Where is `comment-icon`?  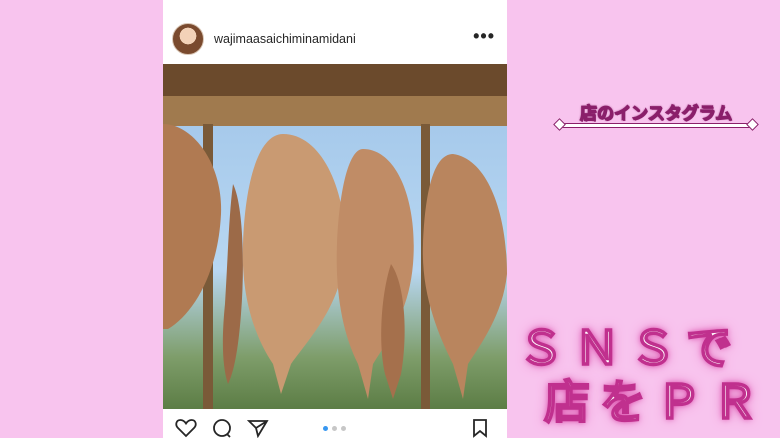 comment-icon is located at coordinates (222, 428).